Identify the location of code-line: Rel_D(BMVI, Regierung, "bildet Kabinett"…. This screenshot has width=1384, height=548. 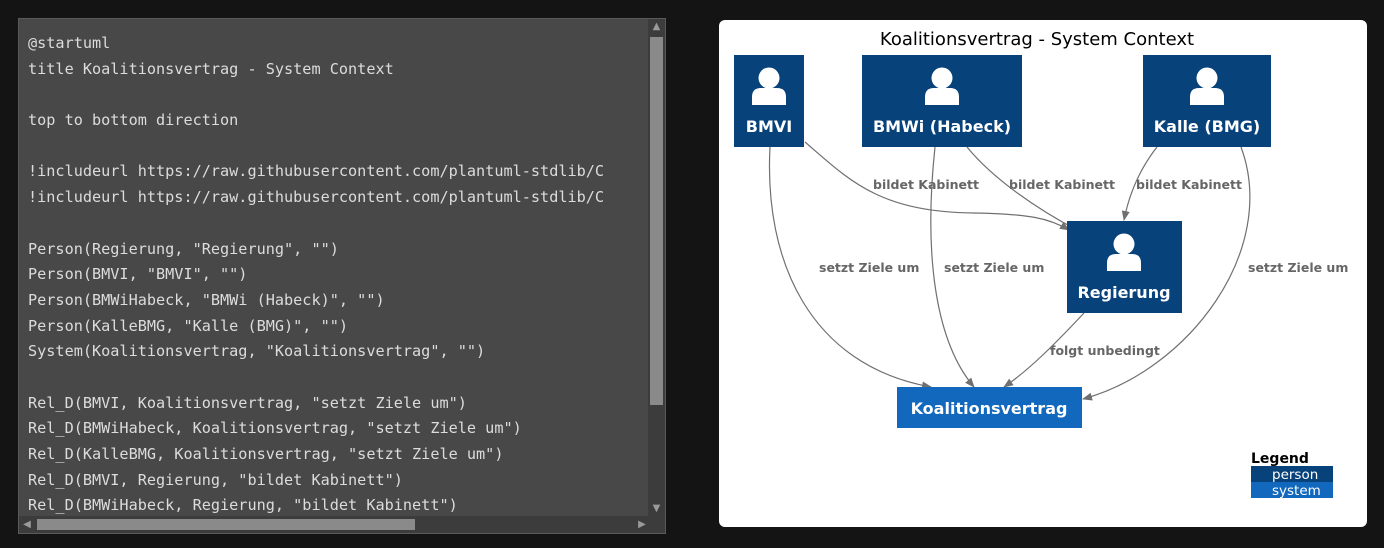
(316, 481).